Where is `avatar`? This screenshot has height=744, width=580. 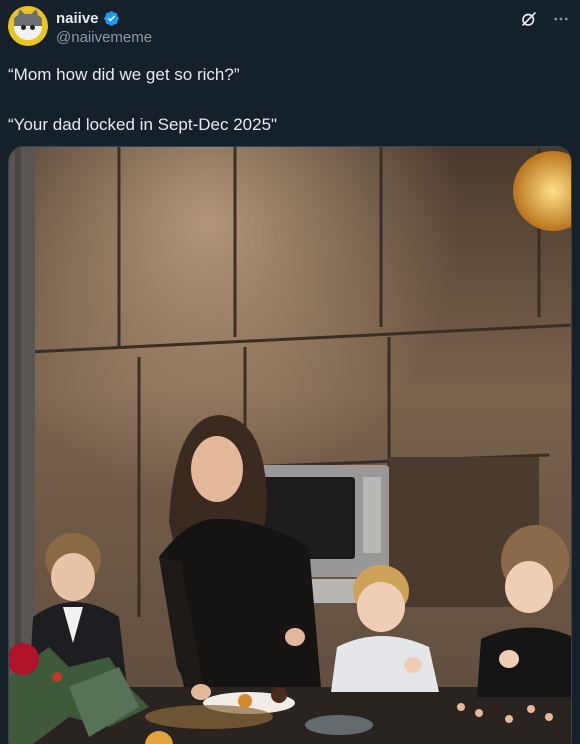 avatar is located at coordinates (28, 26).